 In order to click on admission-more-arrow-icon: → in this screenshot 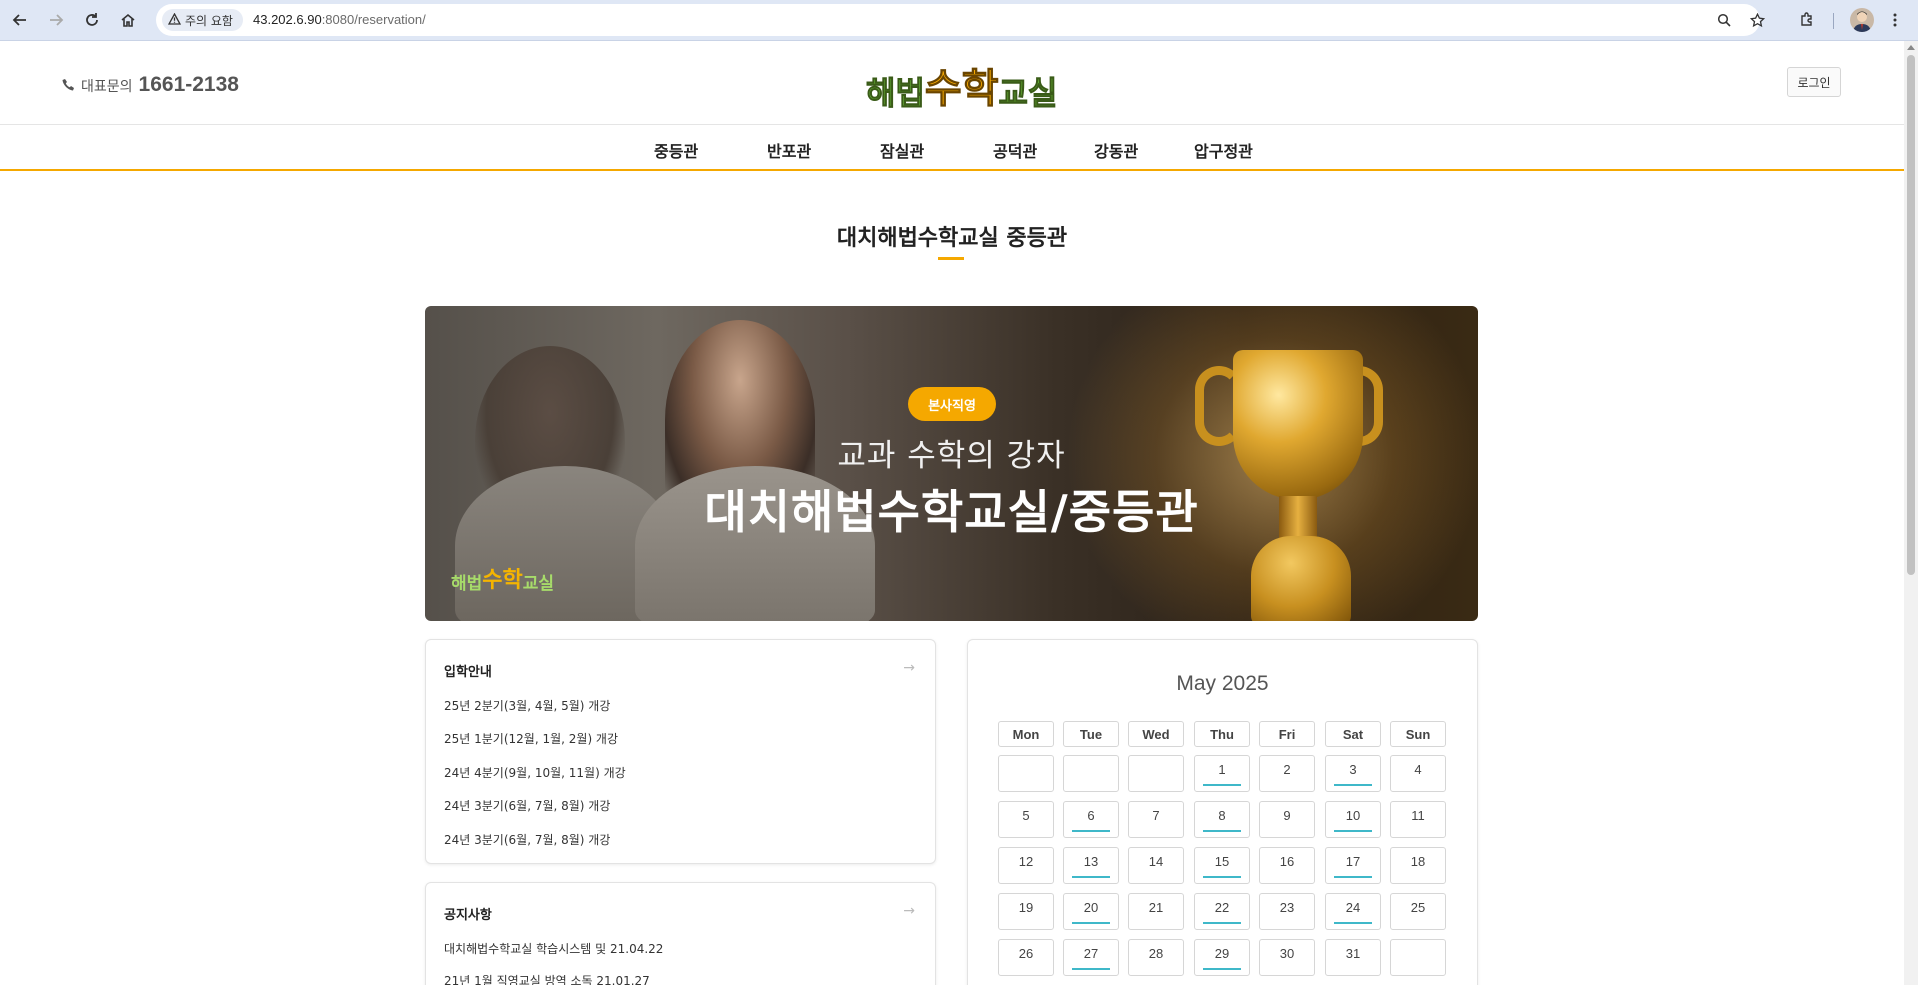, I will do `click(909, 668)`.